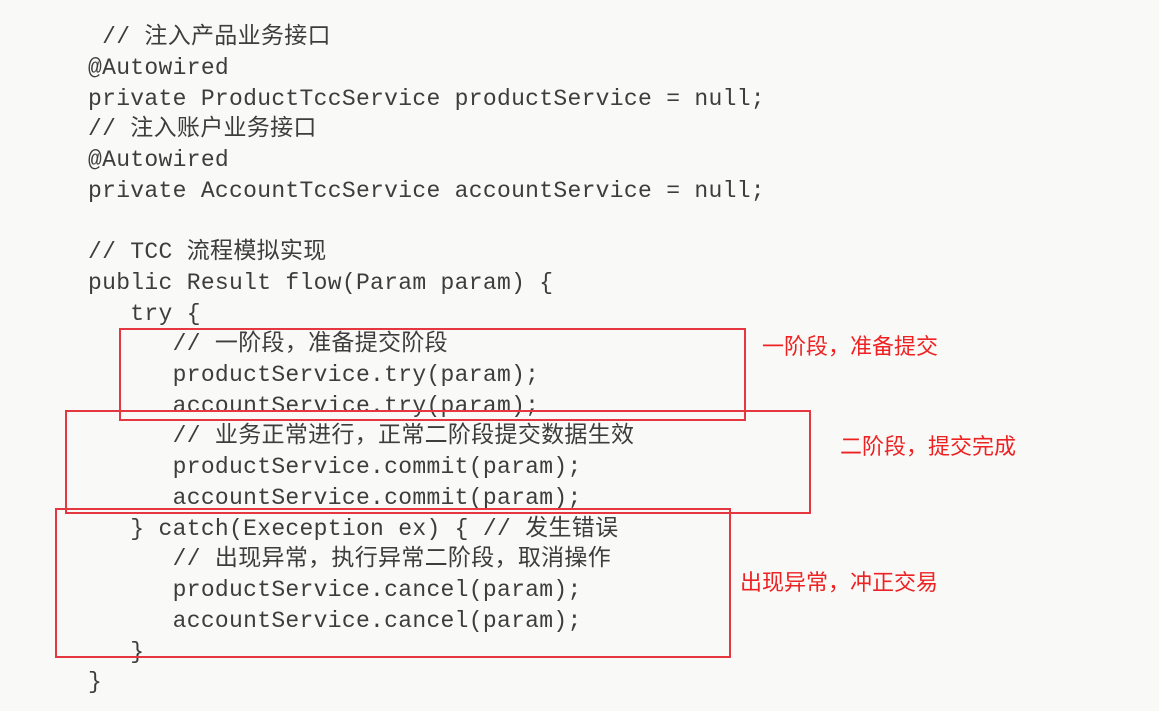 This screenshot has width=1159, height=711. Describe the element at coordinates (159, 160) in the screenshot. I see `code-line-5: @Autowired` at that location.